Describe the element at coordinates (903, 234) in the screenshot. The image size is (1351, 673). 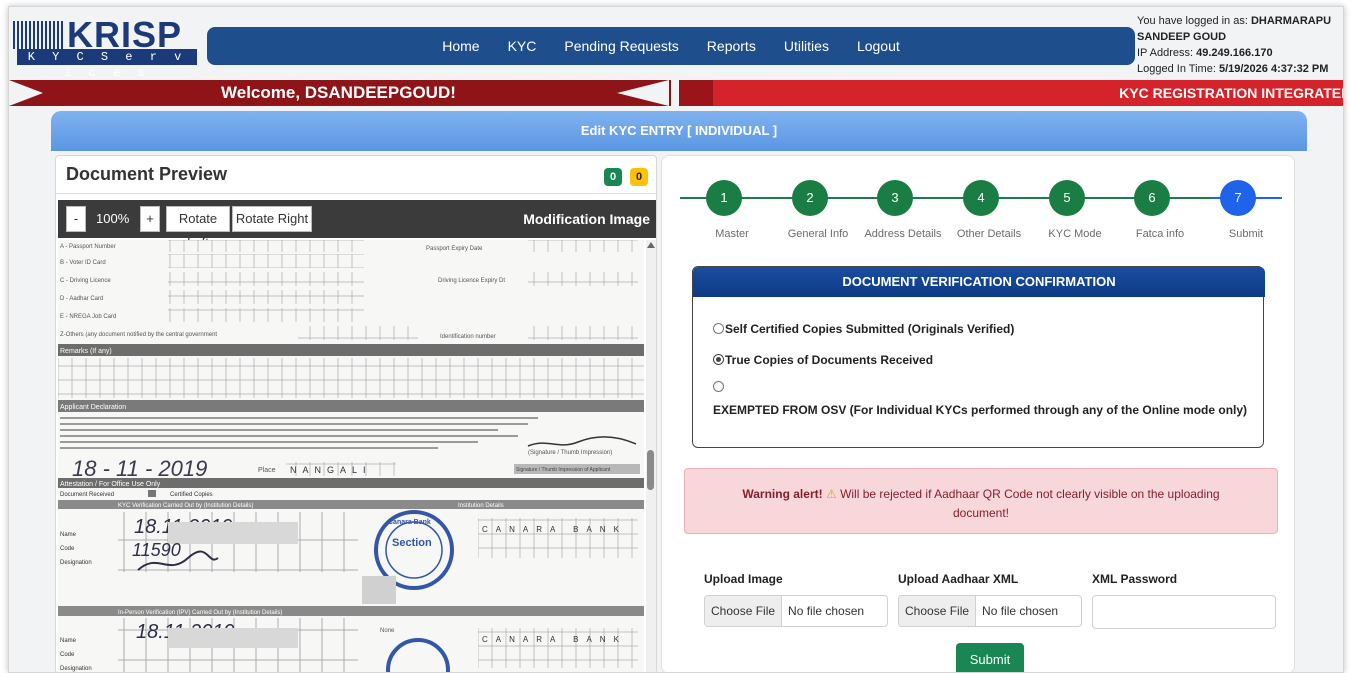
I see `step-3-label: Address Details` at that location.